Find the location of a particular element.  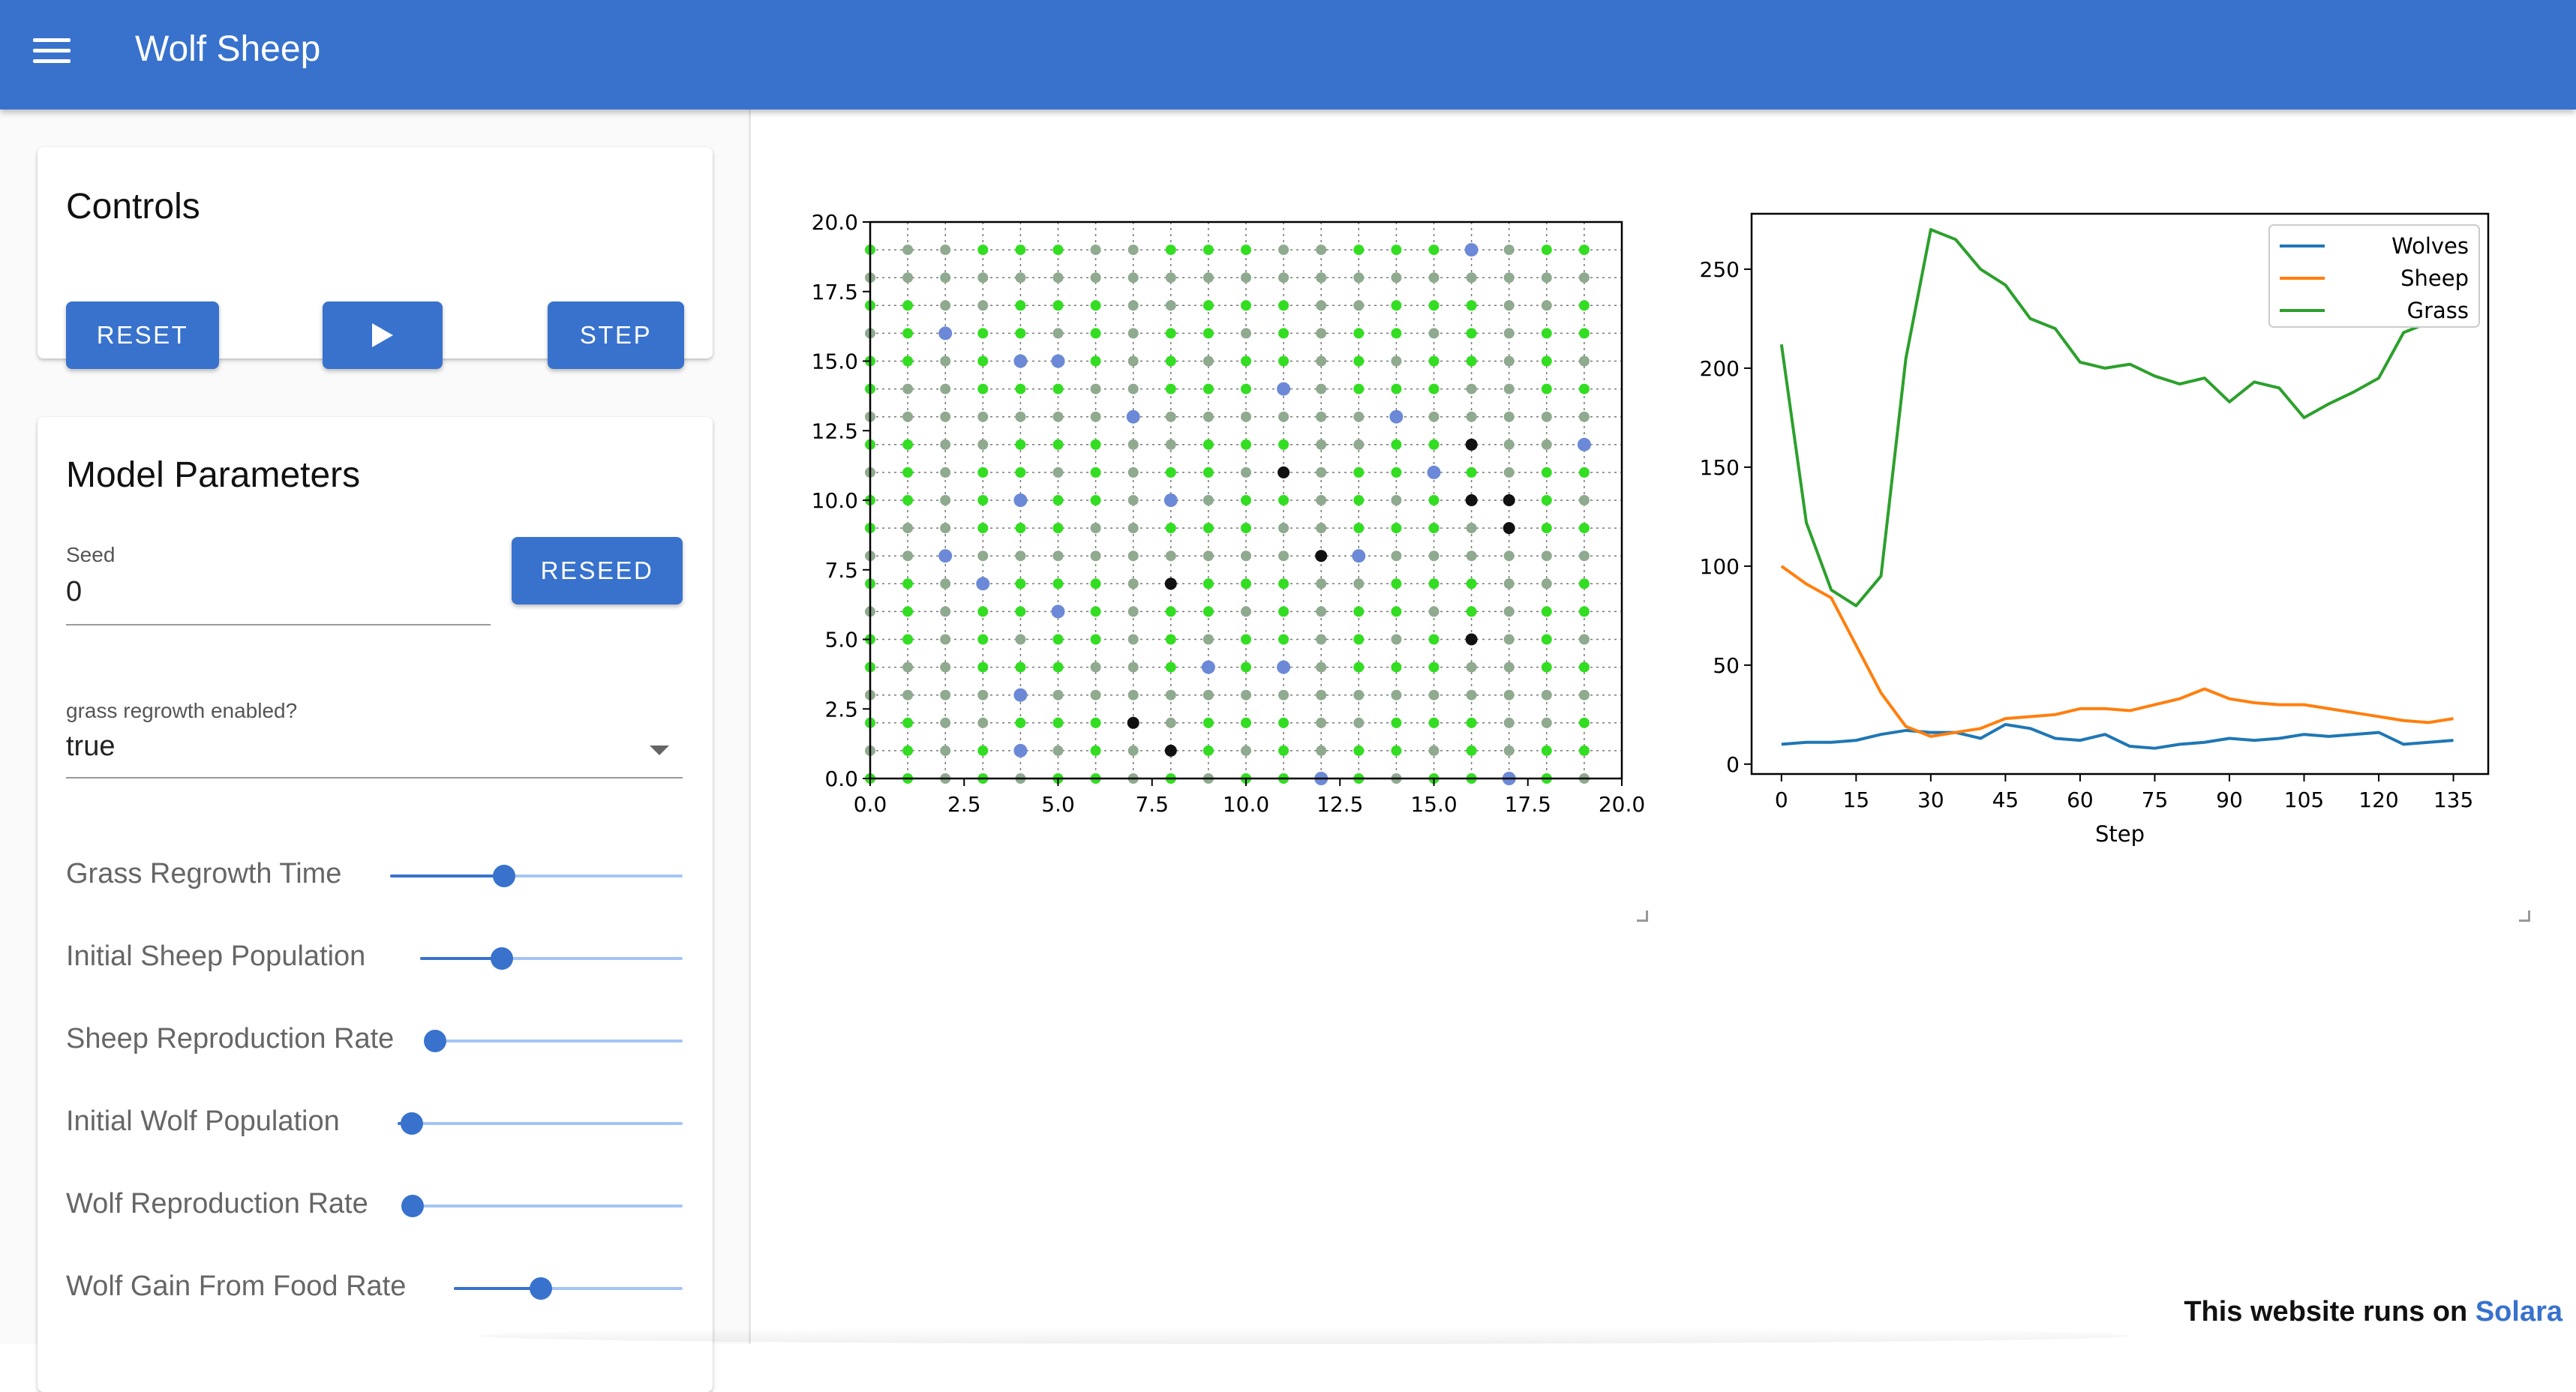

controls-card: Controls RESET STEP is located at coordinates (375, 258).